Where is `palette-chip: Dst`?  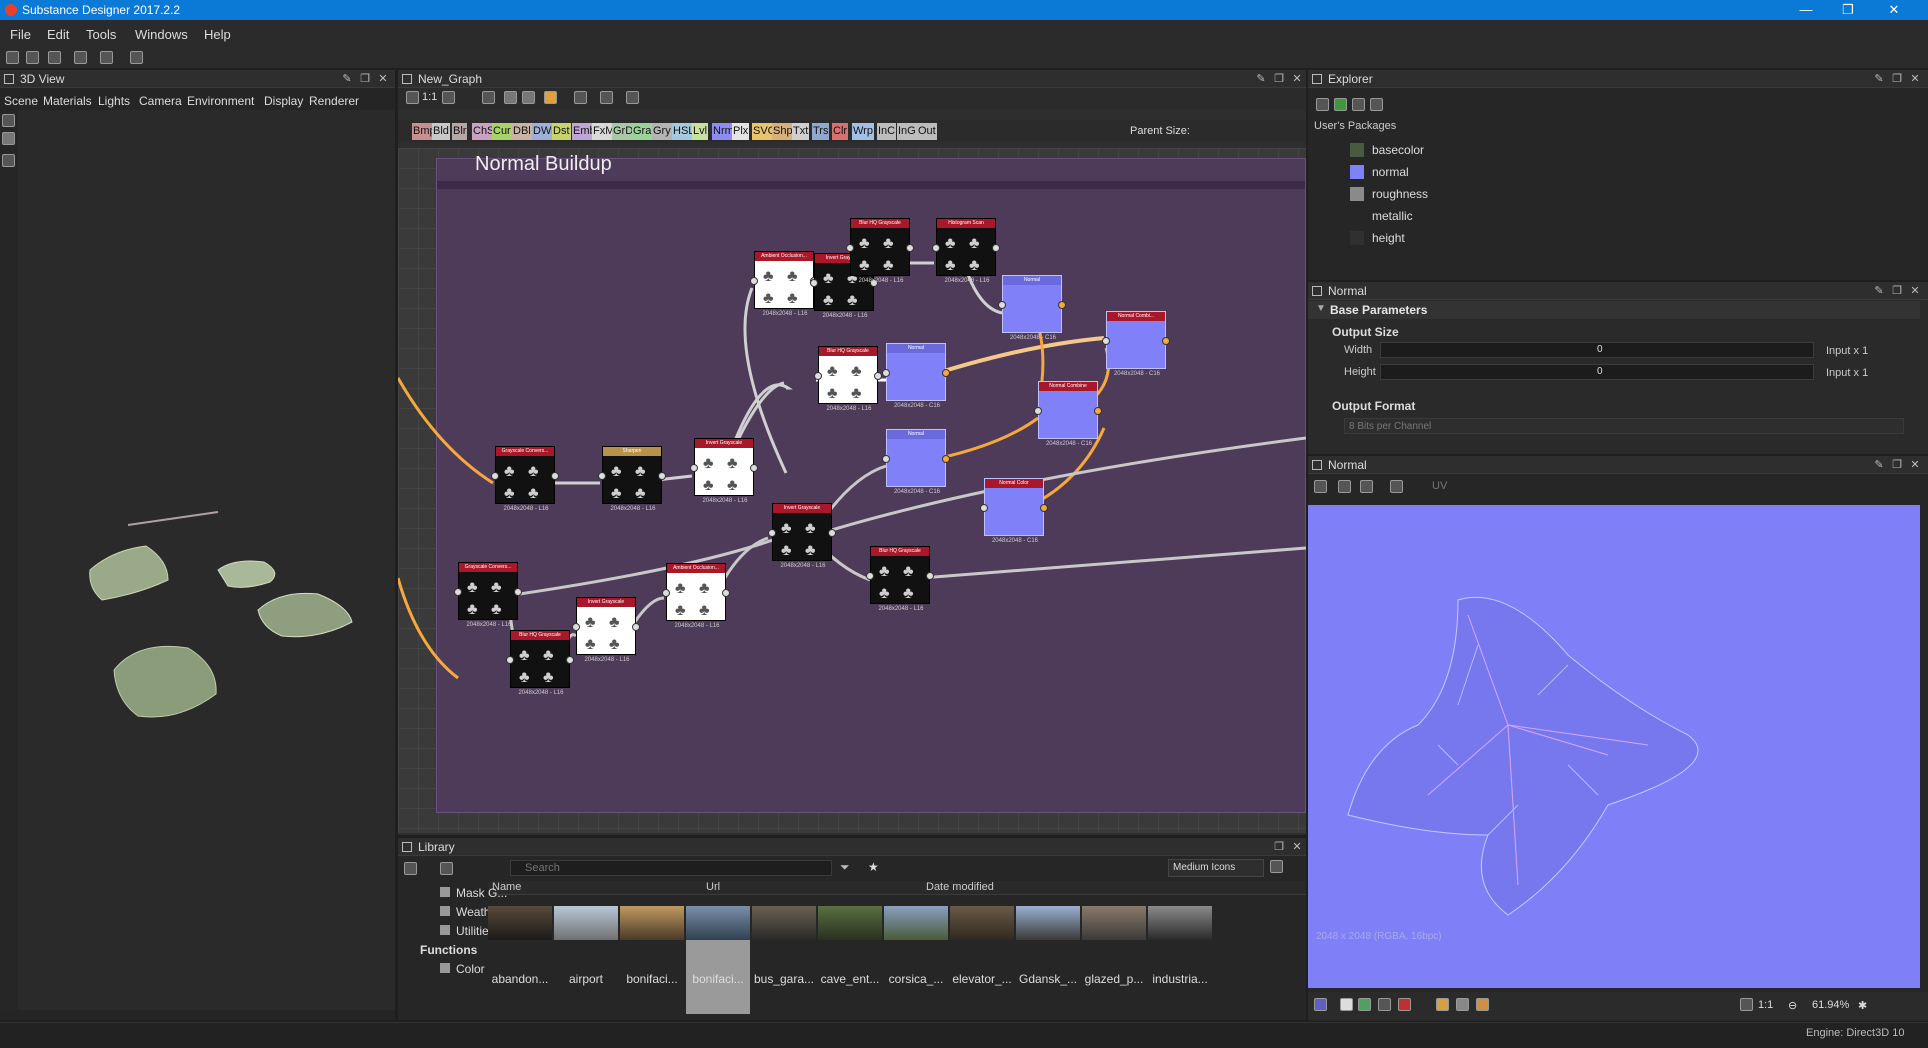
palette-chip: Dst is located at coordinates (561, 131).